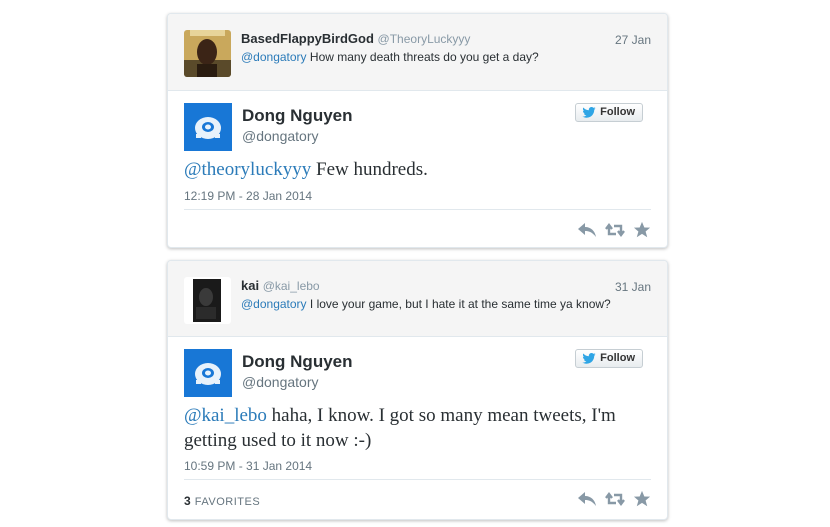 This screenshot has height=527, width=830. I want to click on reply-author-name: kai, so click(250, 285).